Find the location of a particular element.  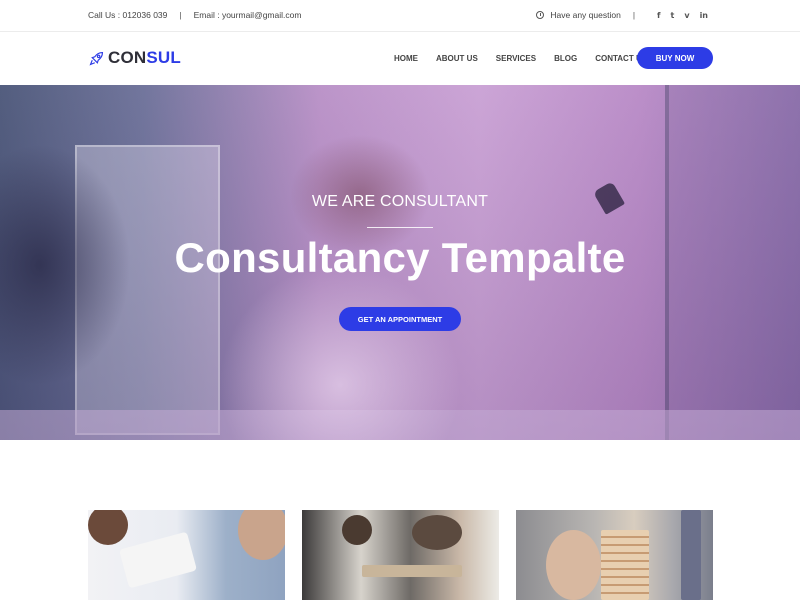

twitter-icon: t is located at coordinates (673, 15).